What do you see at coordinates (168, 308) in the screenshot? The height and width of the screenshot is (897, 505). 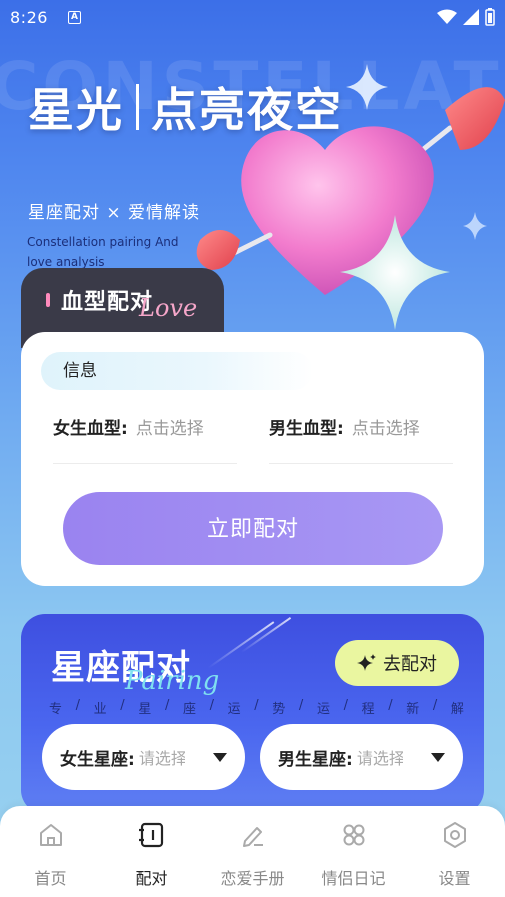 I see `blood-tab-script: Love` at bounding box center [168, 308].